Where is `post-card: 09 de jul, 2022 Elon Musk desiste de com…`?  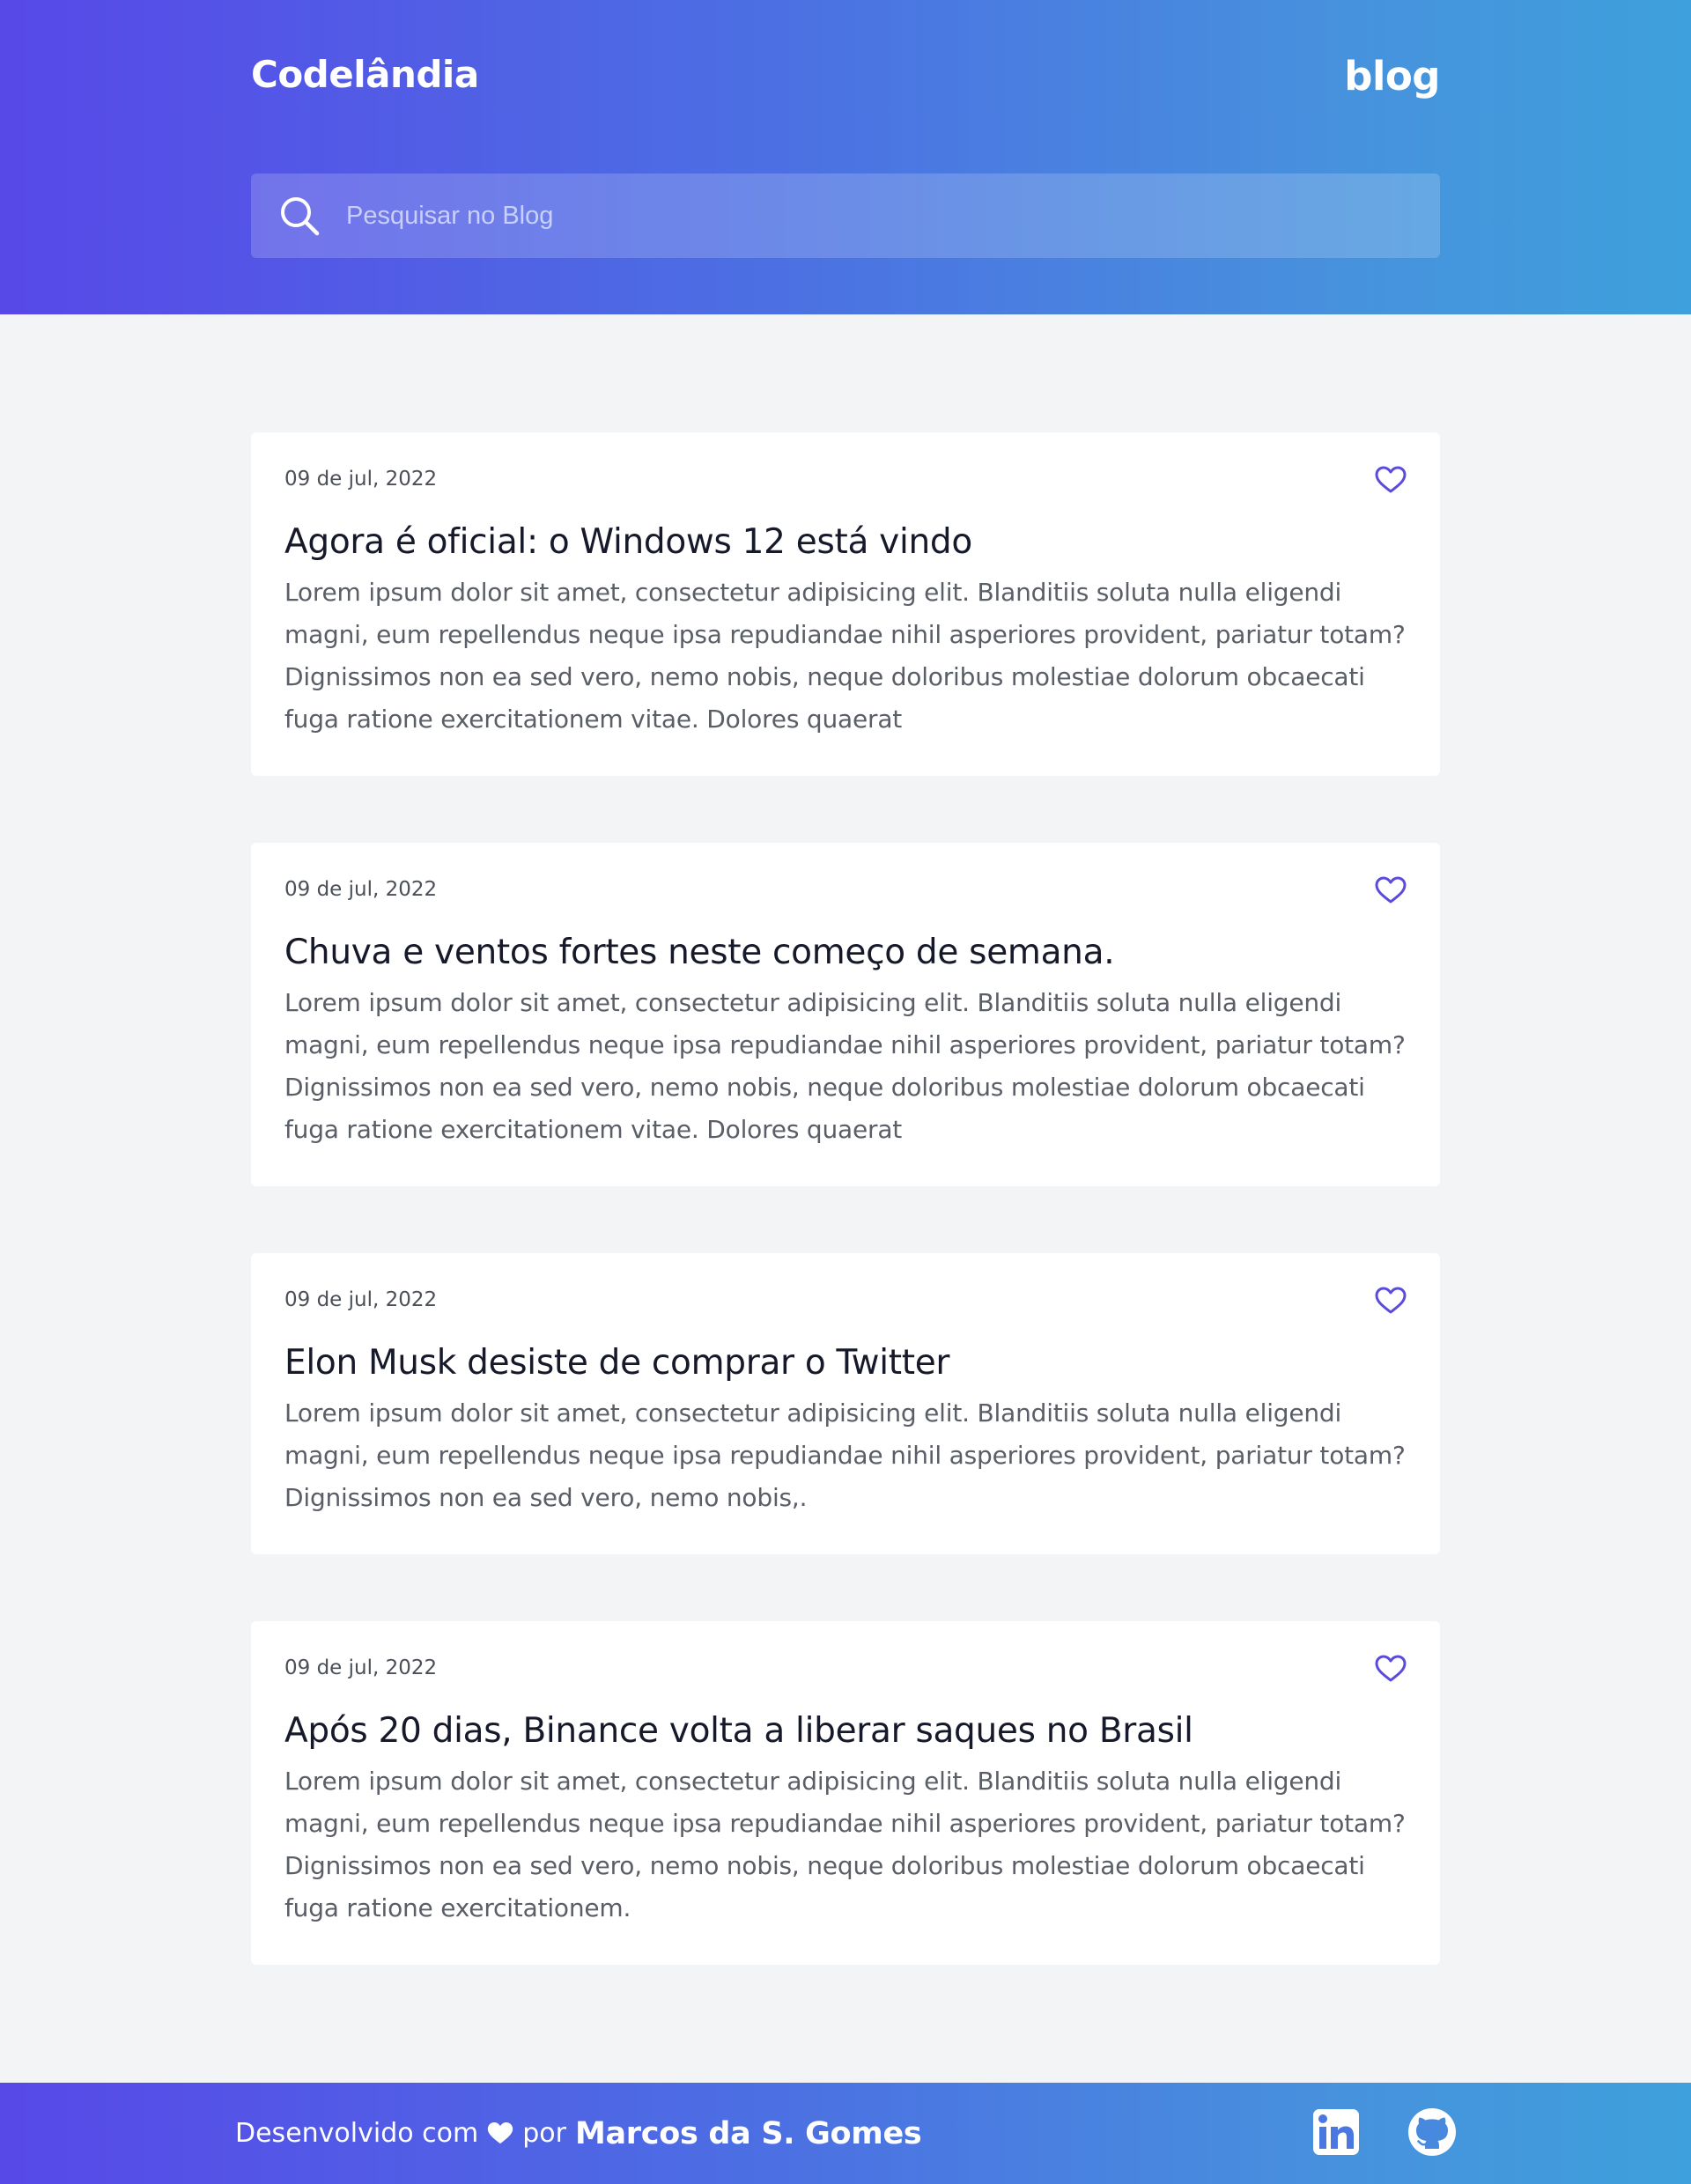 post-card: 09 de jul, 2022 Elon Musk desiste de com… is located at coordinates (845, 1403).